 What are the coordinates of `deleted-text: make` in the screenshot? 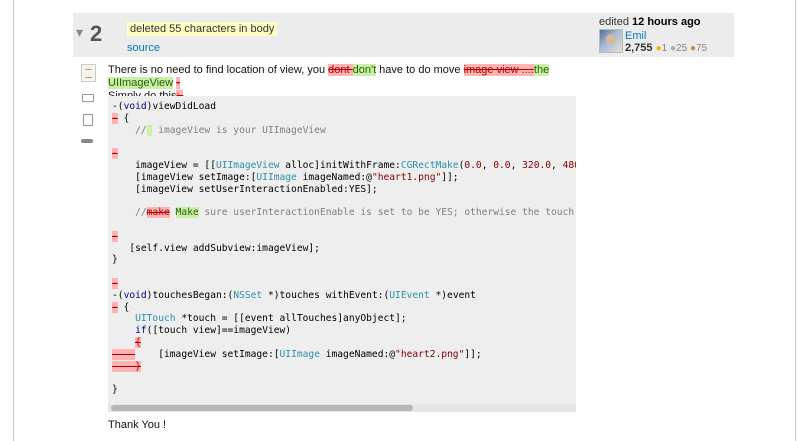 It's located at (158, 213).